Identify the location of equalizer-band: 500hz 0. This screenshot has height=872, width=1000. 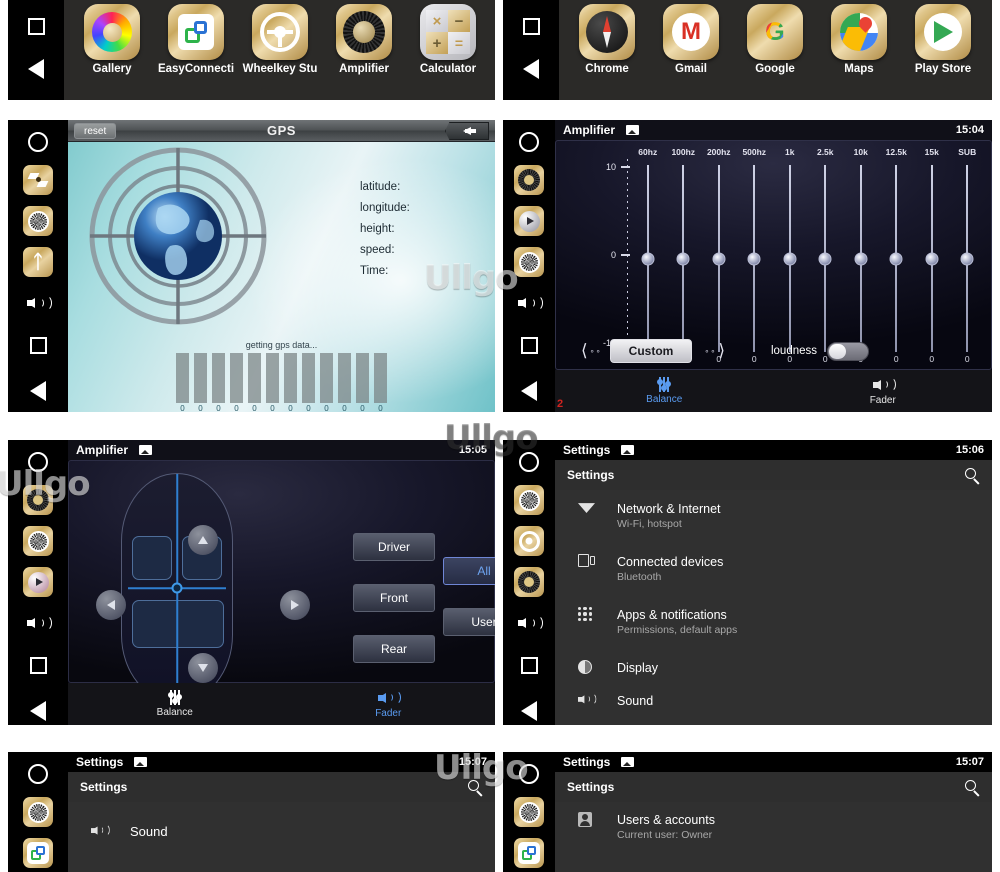
(755, 257).